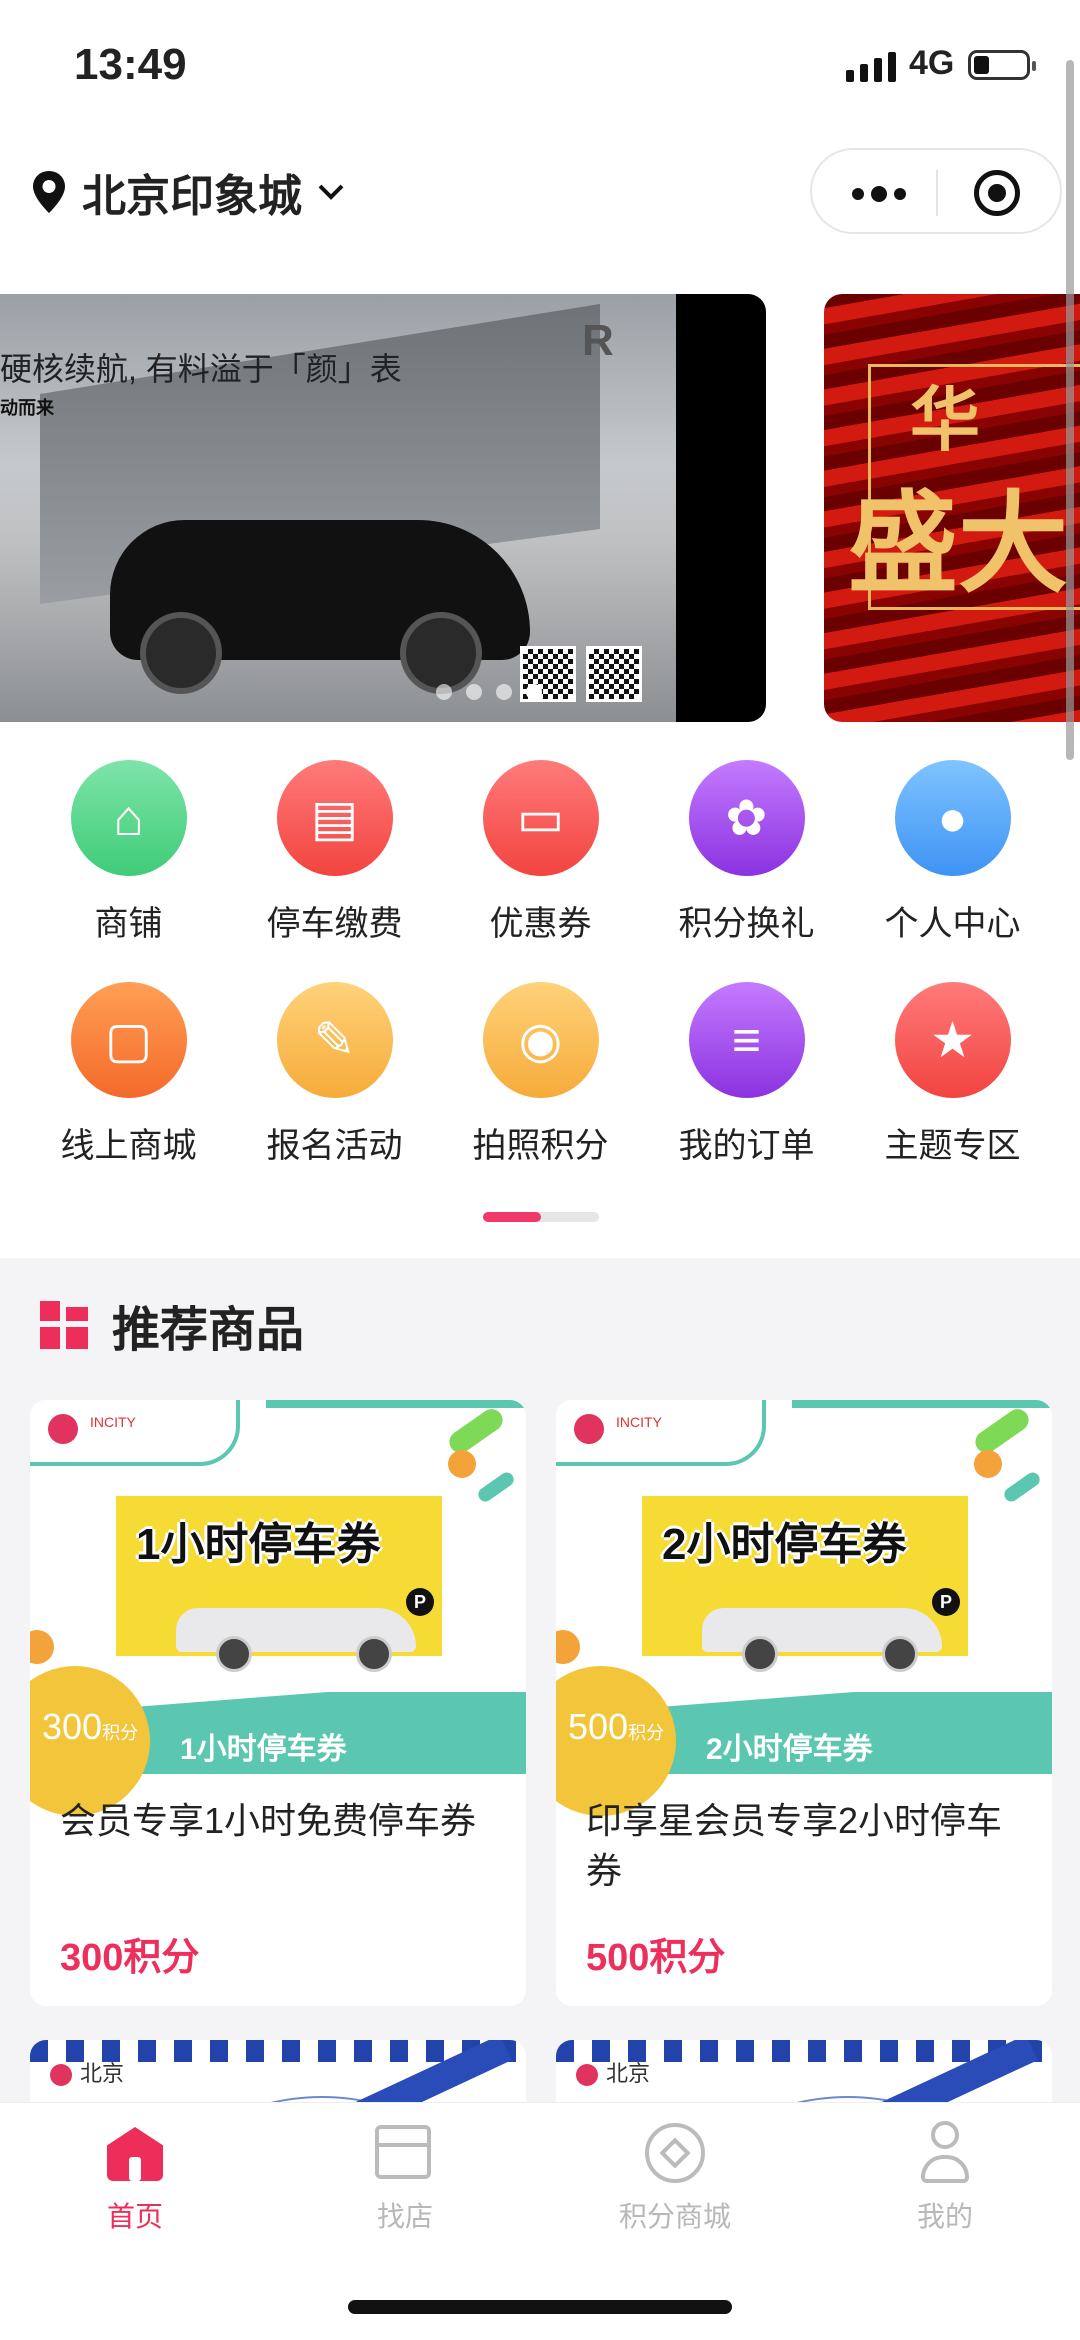 This screenshot has height=2340, width=1080. Describe the element at coordinates (540, 2307) in the screenshot. I see `home-indicator` at that location.